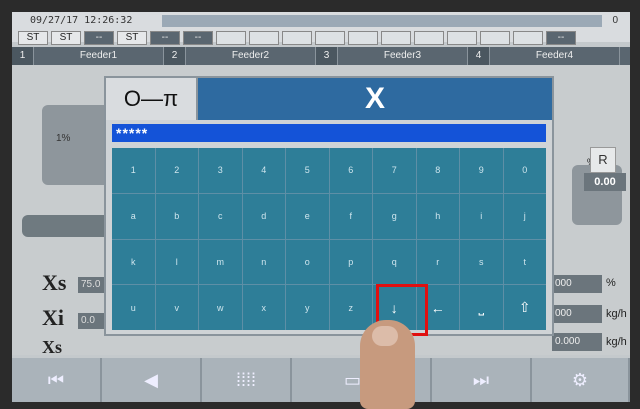 This screenshot has width=640, height=409. Describe the element at coordinates (57, 380) in the screenshot. I see `bottom-nav-button: ⏮` at that location.